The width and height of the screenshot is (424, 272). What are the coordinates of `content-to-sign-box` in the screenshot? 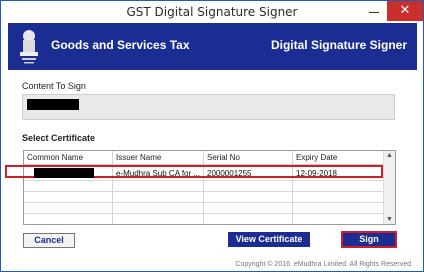 It's located at (208, 107).